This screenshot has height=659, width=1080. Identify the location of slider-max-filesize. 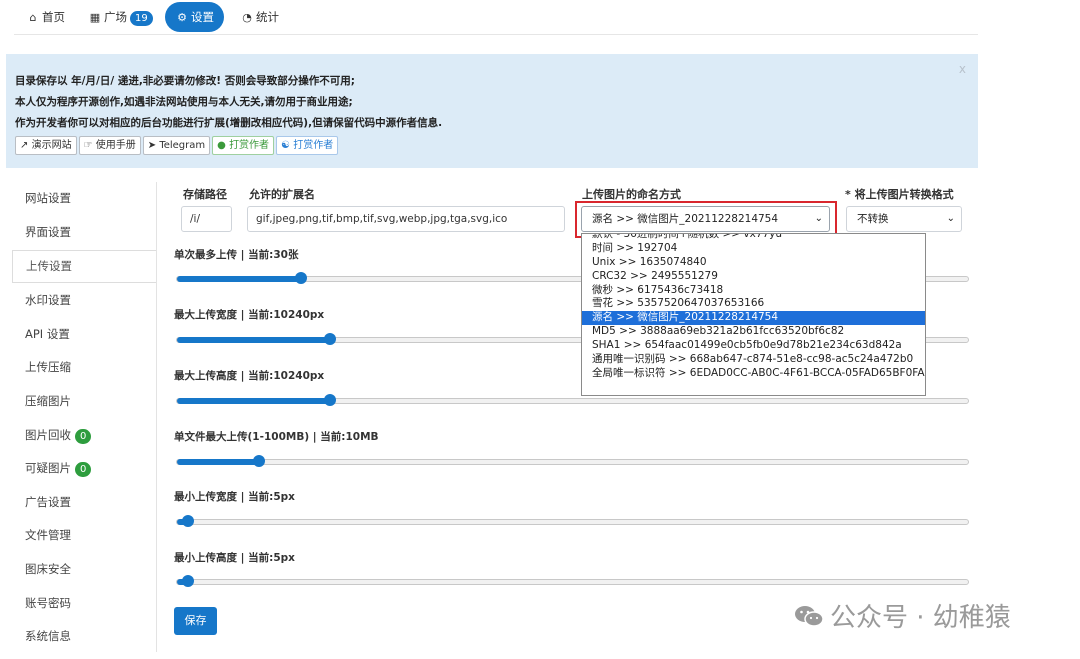
(572, 461).